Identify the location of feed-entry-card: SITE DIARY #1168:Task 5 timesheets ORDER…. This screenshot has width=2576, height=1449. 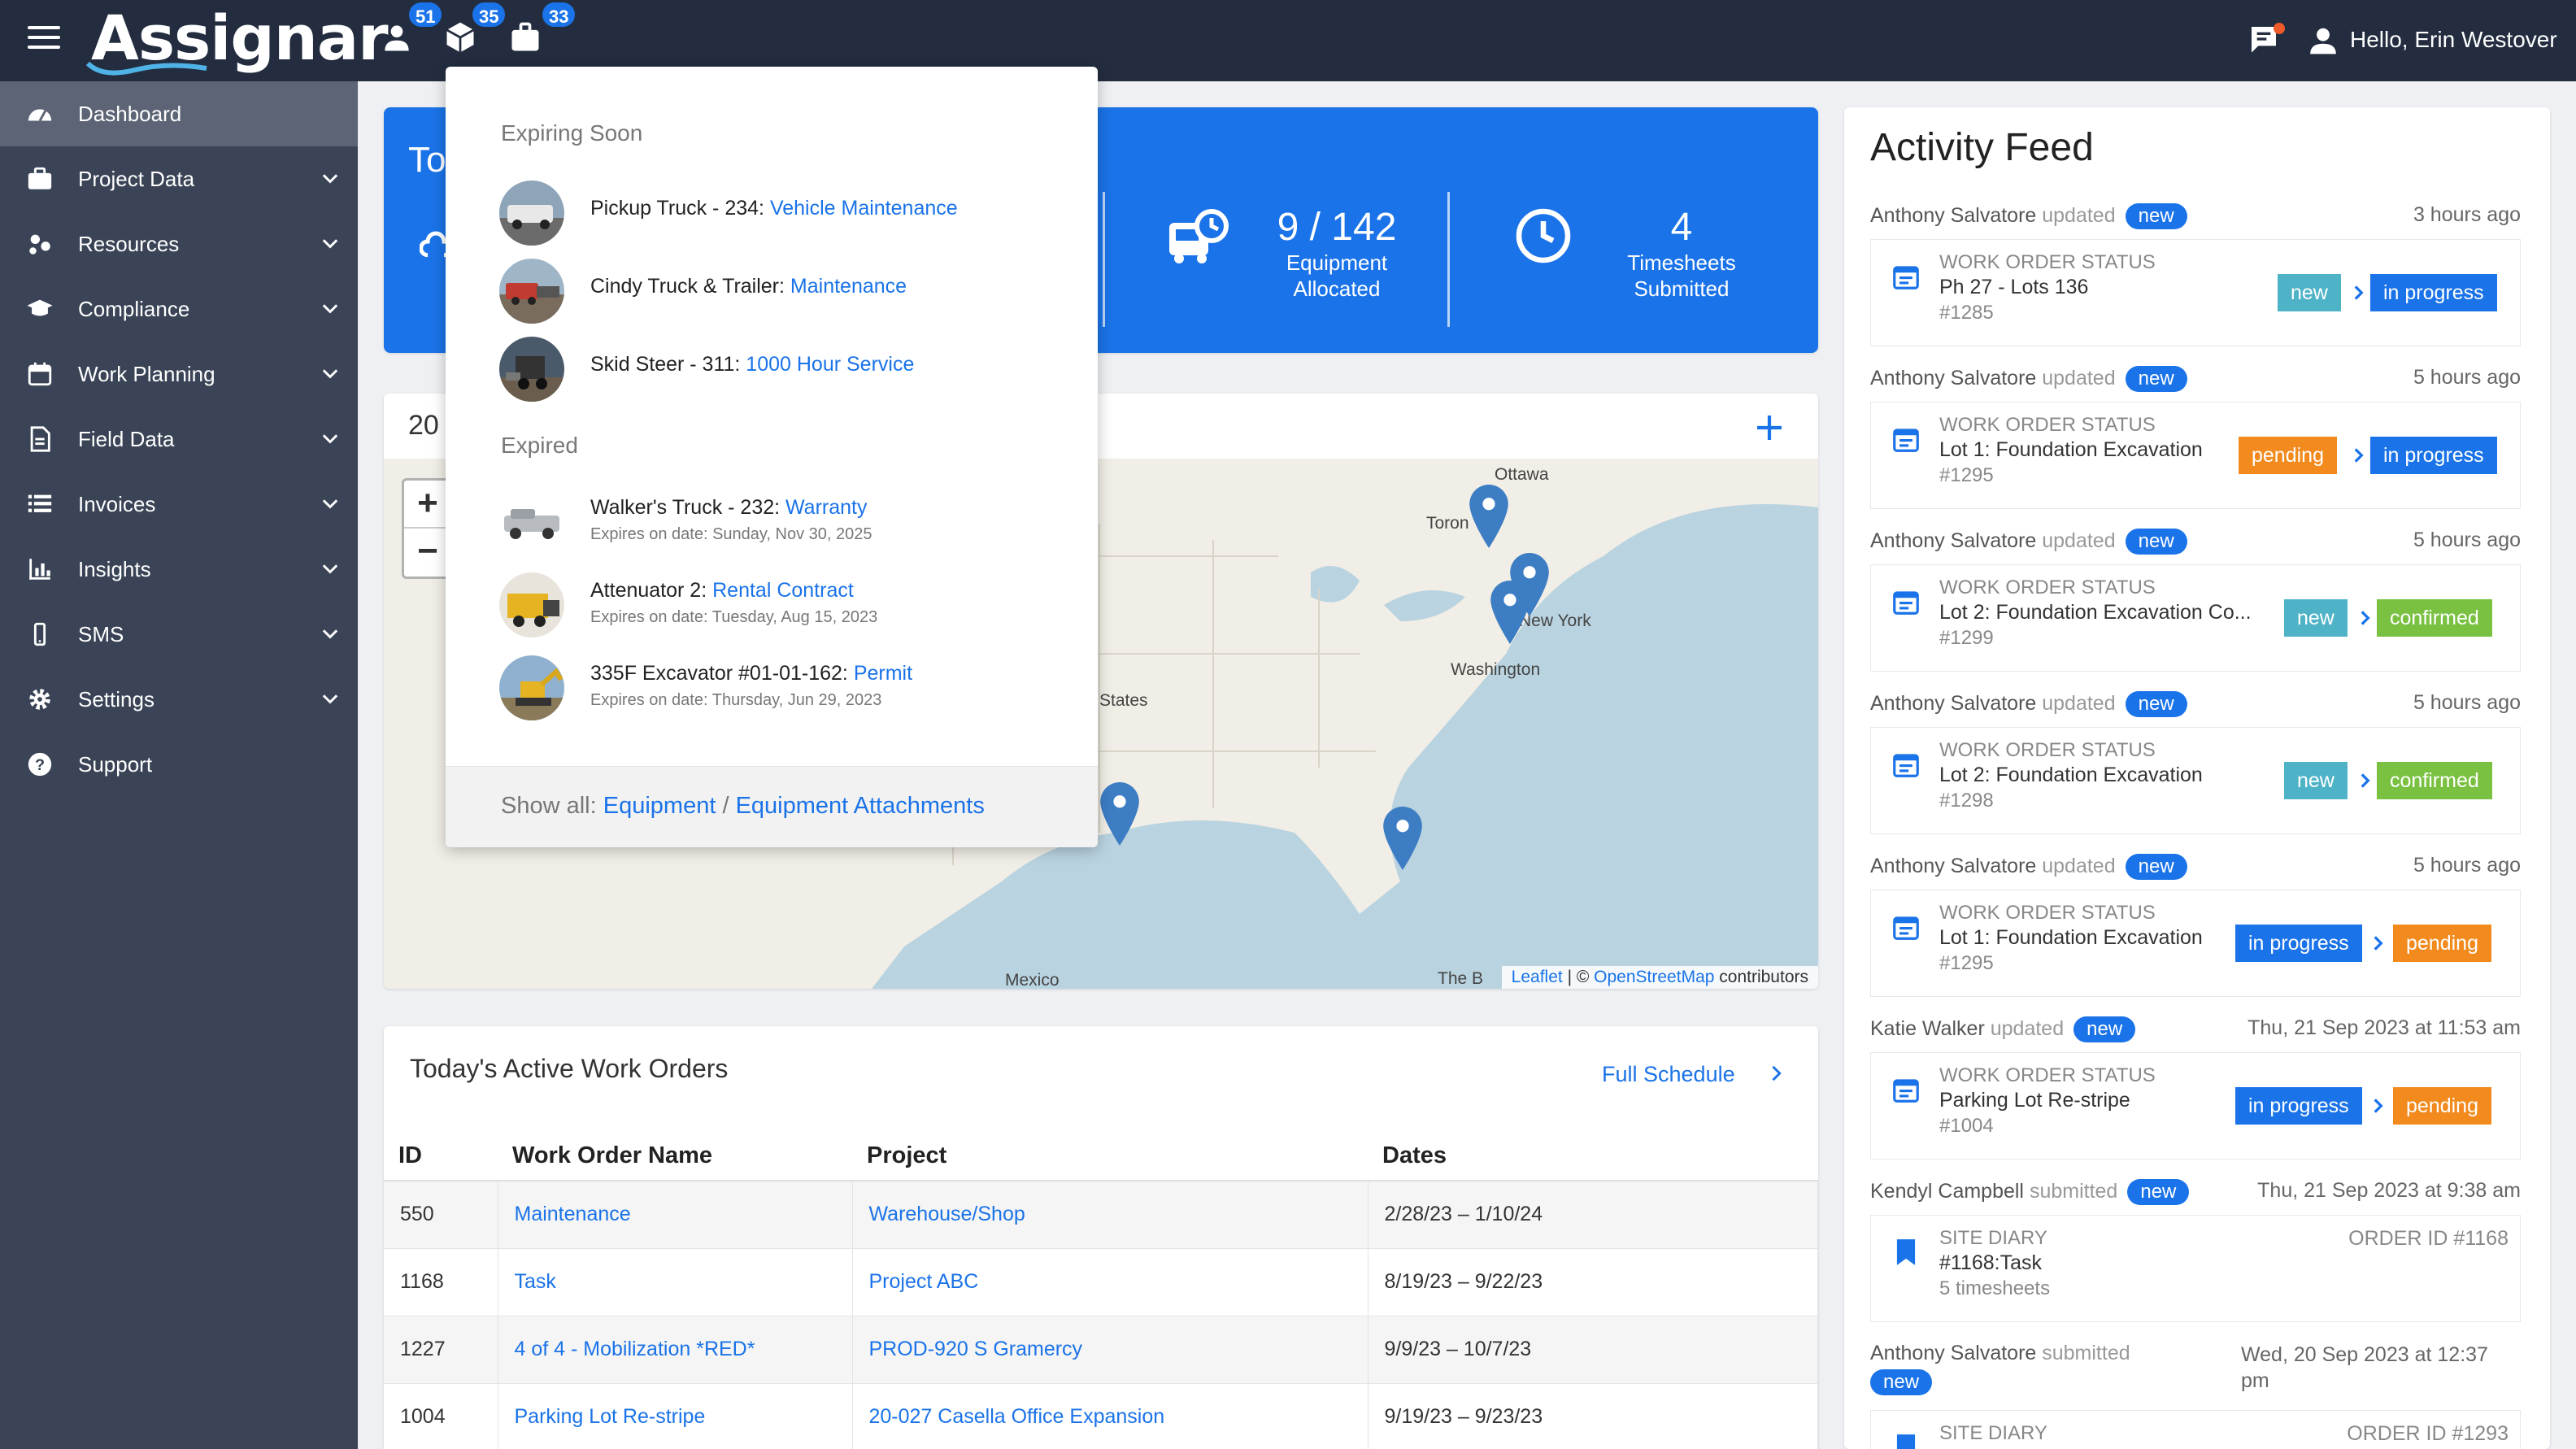
(2196, 1268).